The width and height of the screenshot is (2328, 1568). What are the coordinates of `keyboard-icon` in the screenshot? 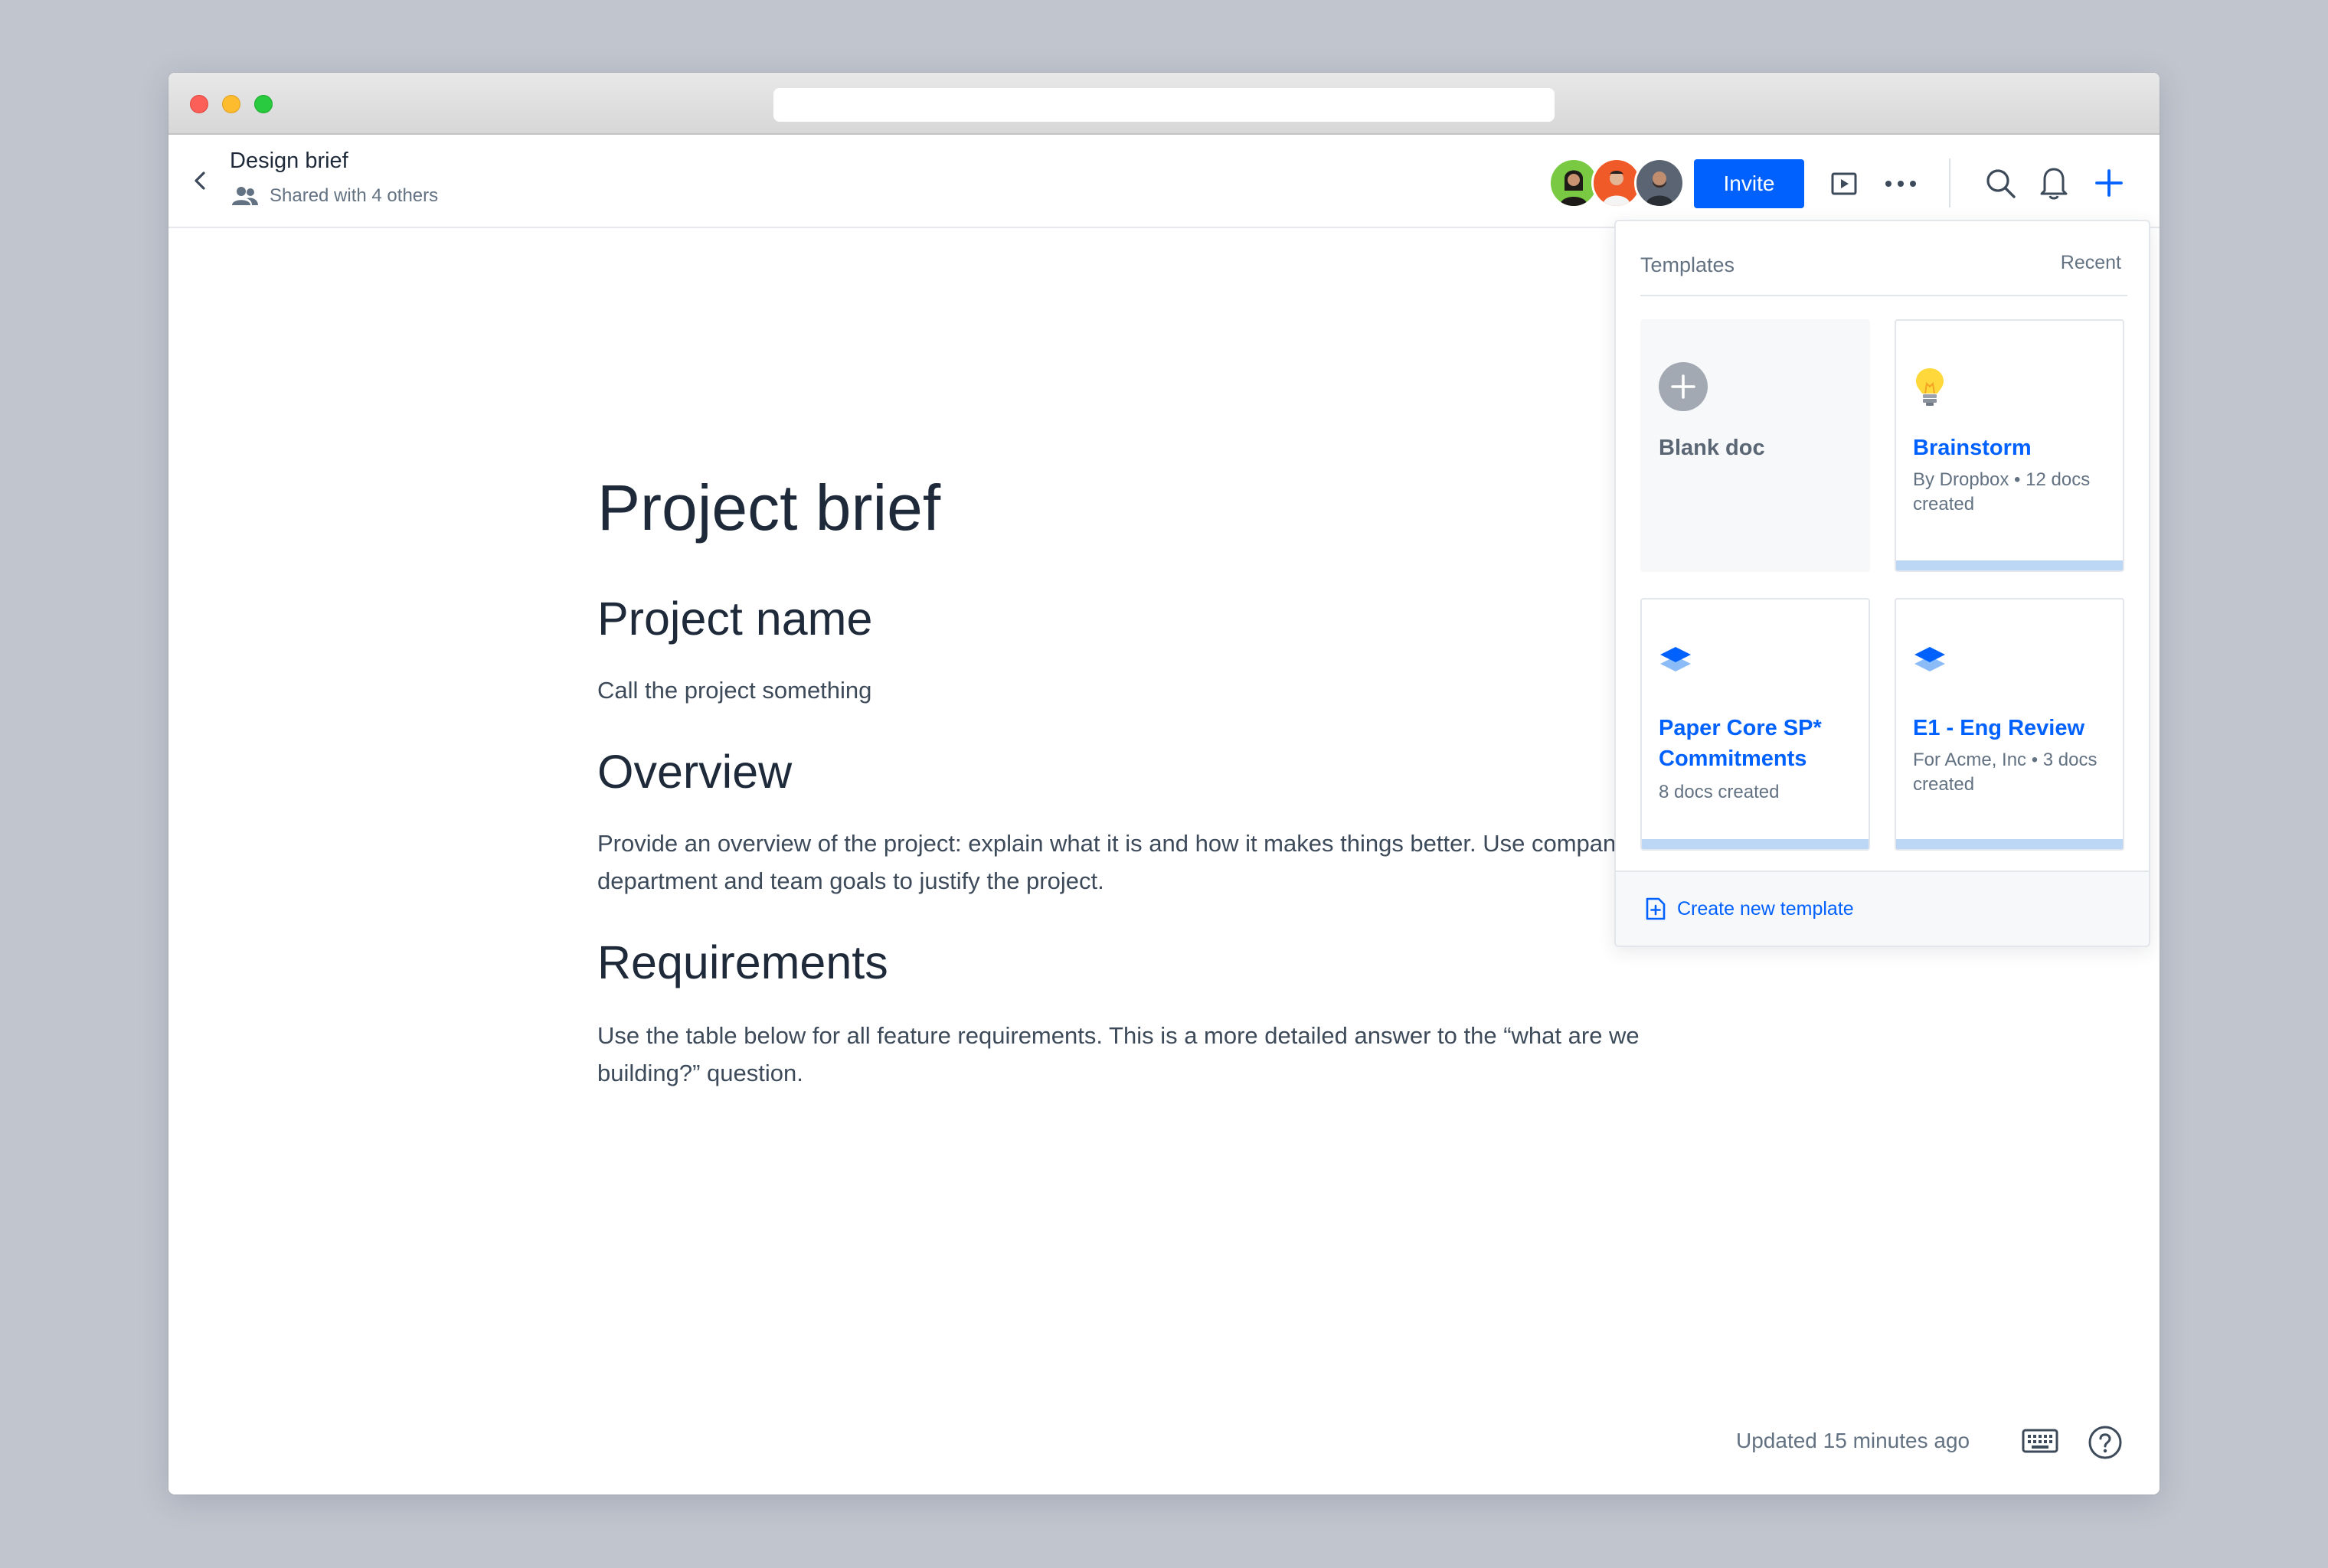 It's located at (2040, 1441).